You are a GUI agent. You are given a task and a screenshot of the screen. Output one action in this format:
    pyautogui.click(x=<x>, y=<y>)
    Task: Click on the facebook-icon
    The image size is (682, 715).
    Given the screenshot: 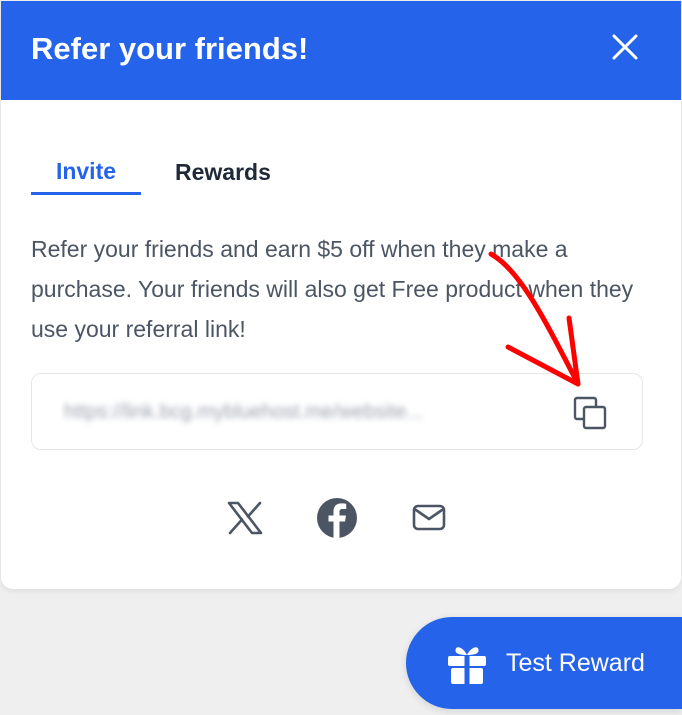 What is the action you would take?
    pyautogui.click(x=337, y=518)
    